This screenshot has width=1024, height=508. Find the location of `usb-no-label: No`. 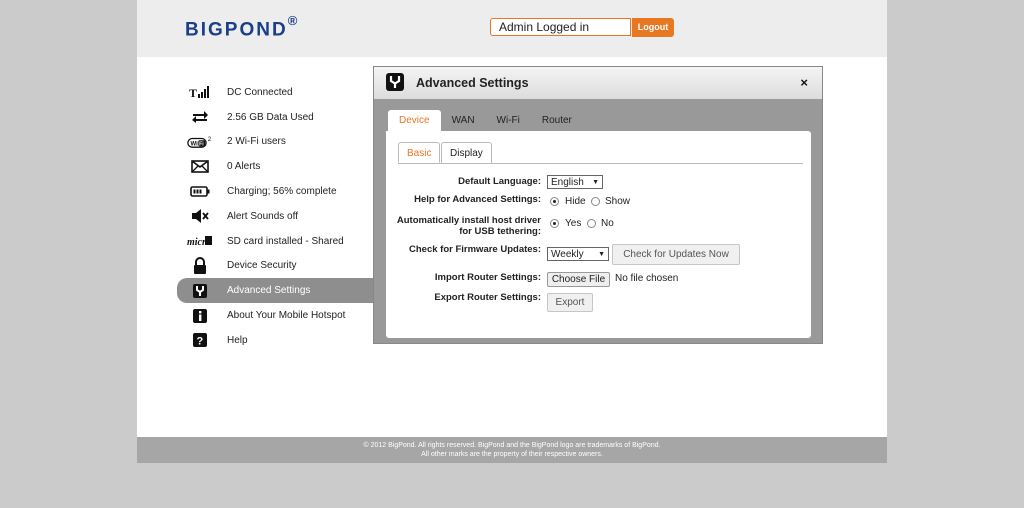

usb-no-label: No is located at coordinates (607, 223).